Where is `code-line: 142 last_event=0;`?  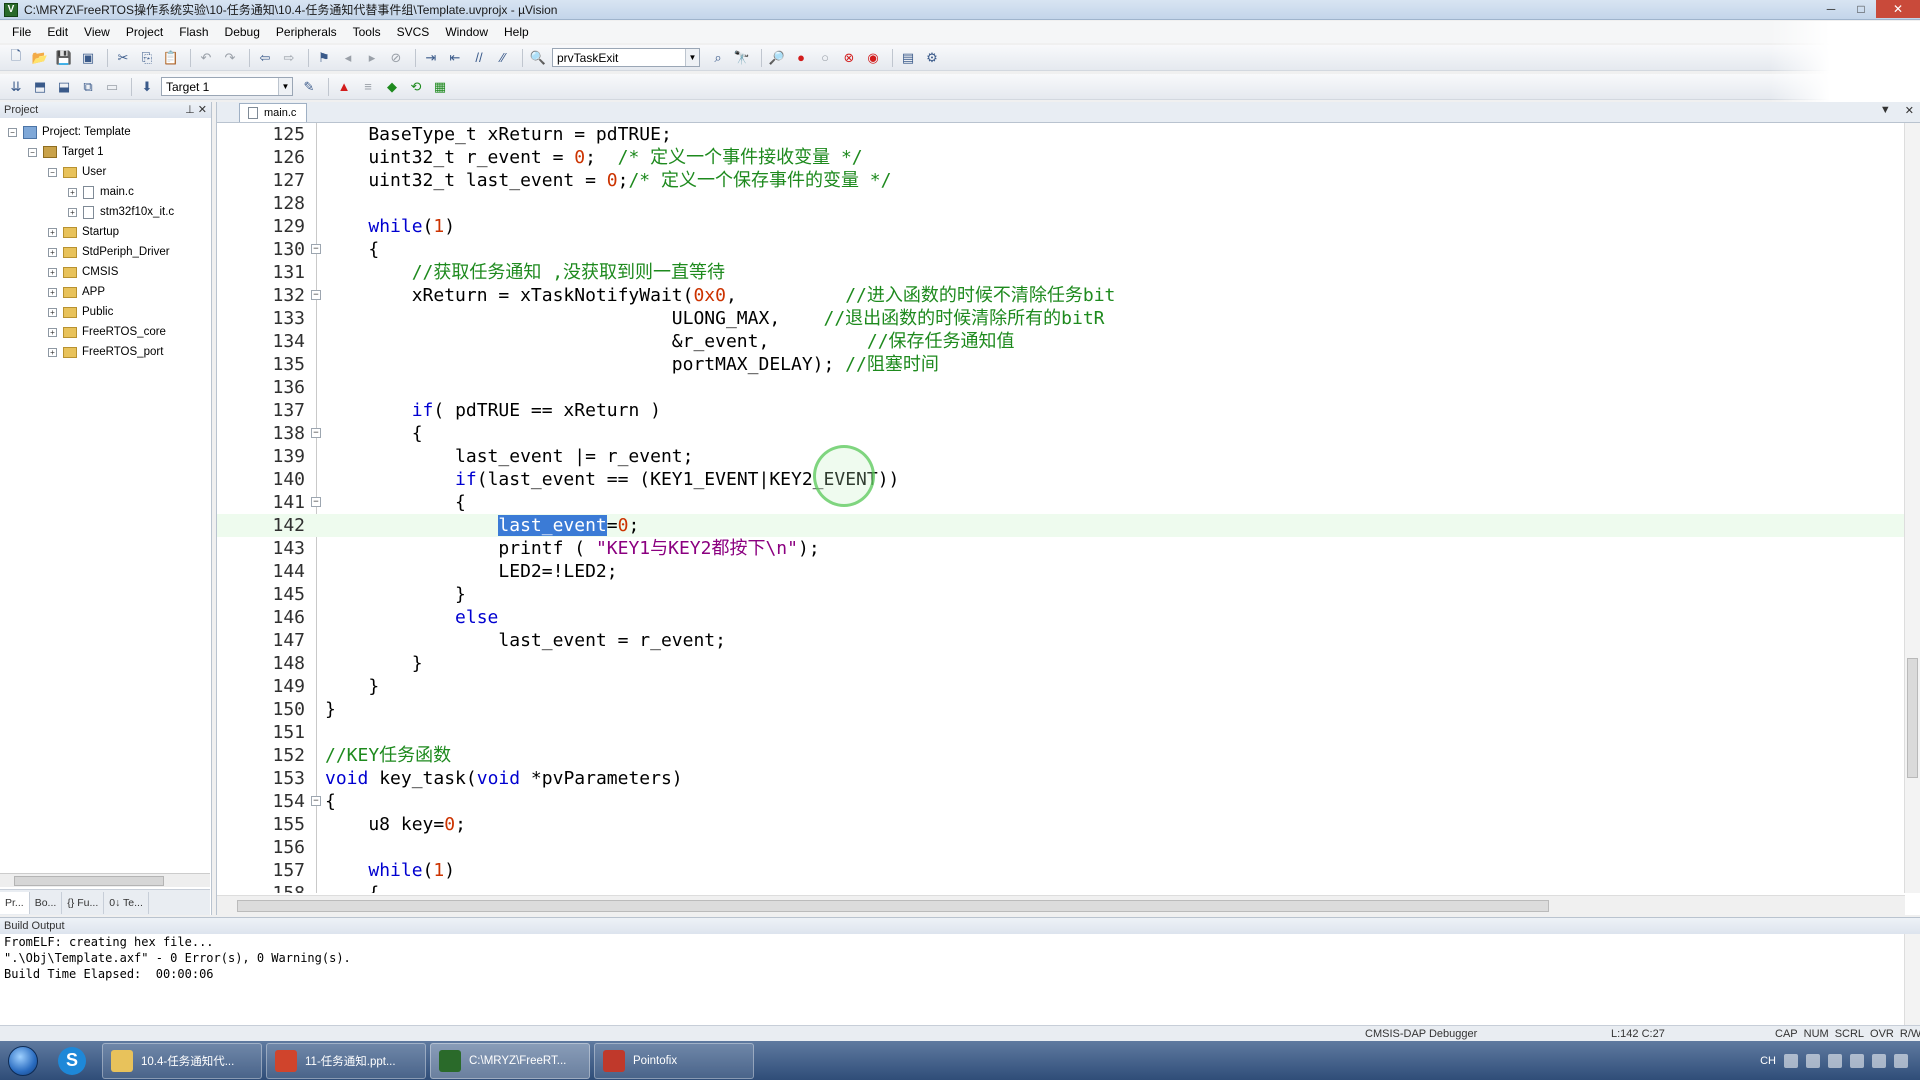 code-line: 142 last_event=0; is located at coordinates (1061, 525).